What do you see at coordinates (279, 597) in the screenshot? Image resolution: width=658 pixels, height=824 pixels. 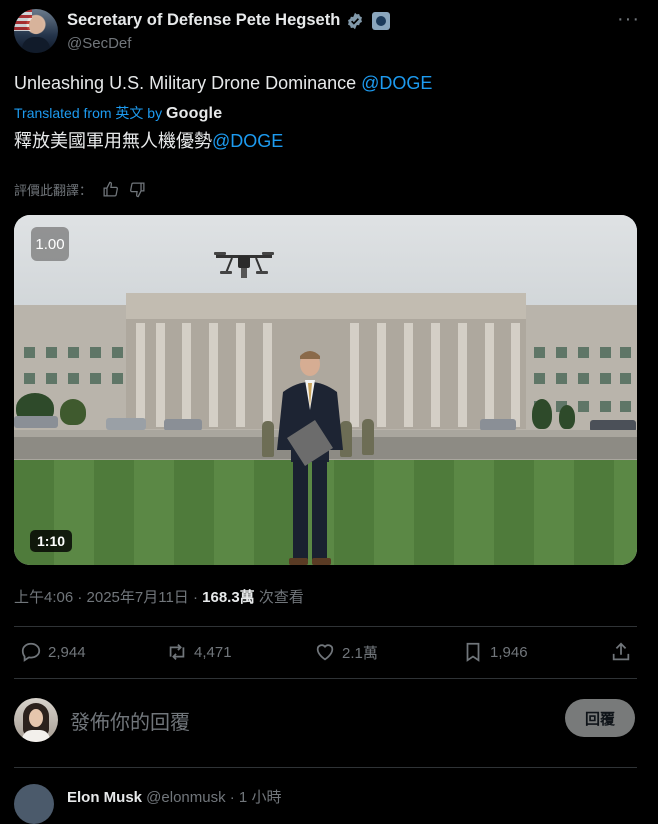 I see `view-label: 次查看` at bounding box center [279, 597].